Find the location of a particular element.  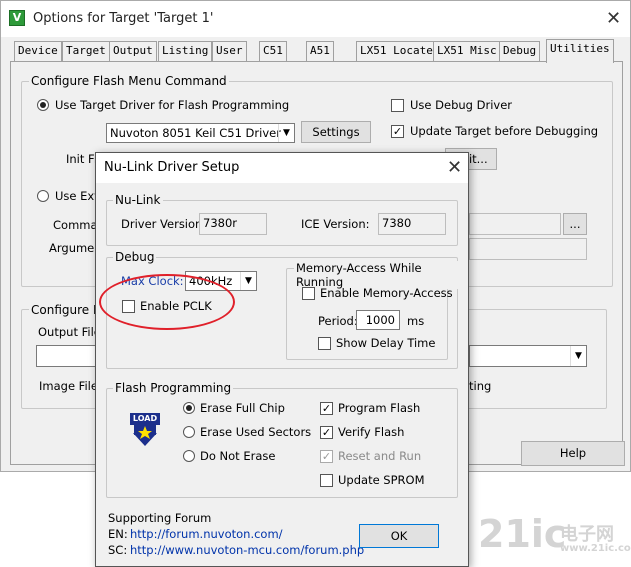

do-not-erase-radio is located at coordinates (189, 456).